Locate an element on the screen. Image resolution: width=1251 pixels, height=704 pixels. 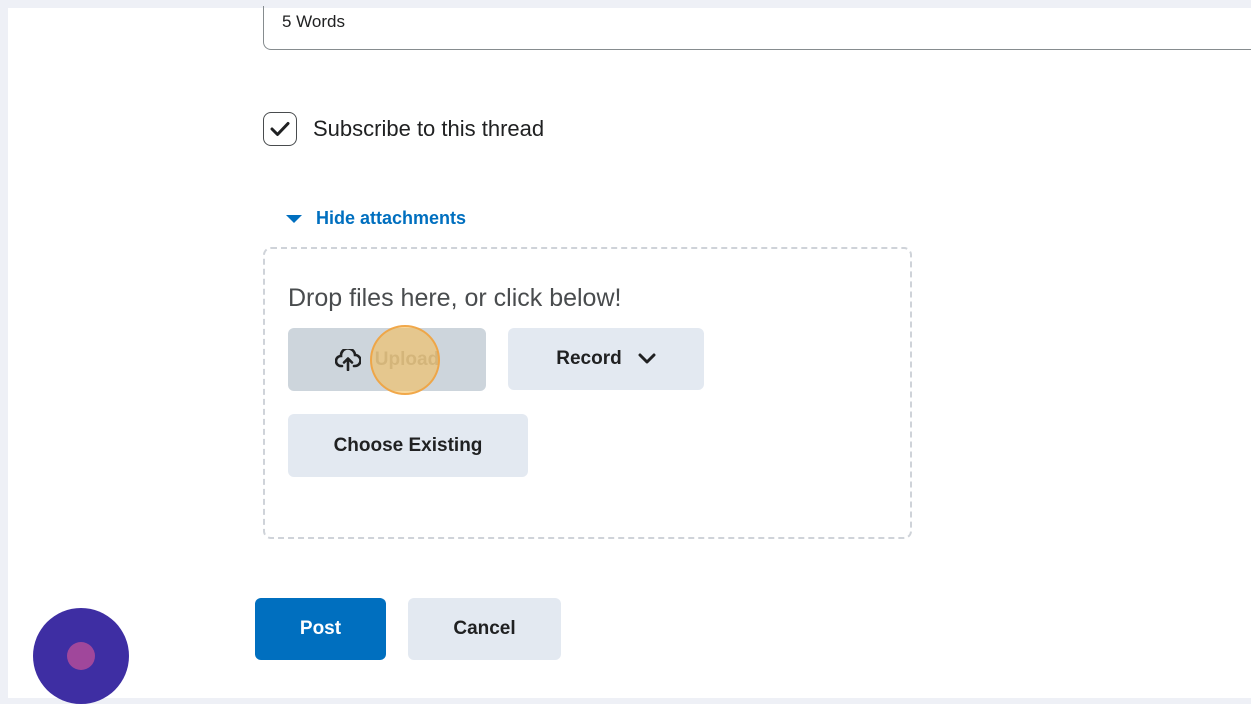
record-button: Record is located at coordinates (606, 359).